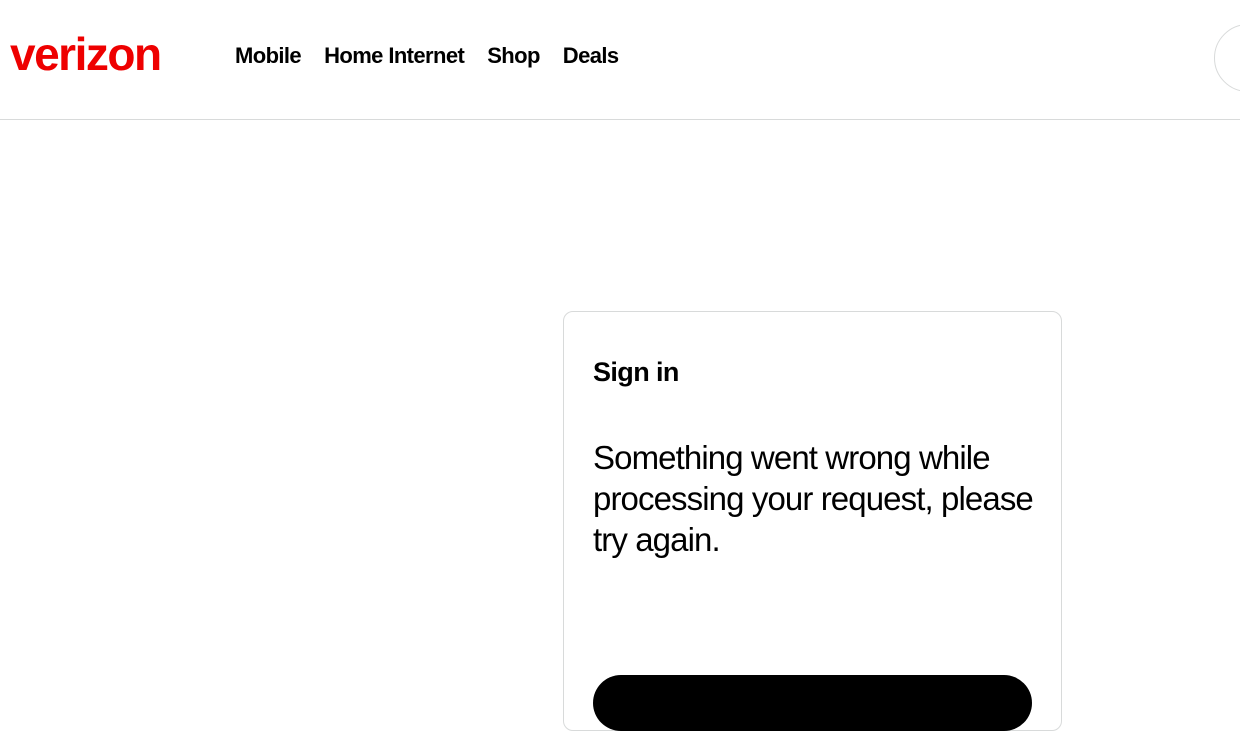 This screenshot has height=731, width=1240. What do you see at coordinates (394, 56) in the screenshot?
I see `nav-item-home-internet: Home Internet` at bounding box center [394, 56].